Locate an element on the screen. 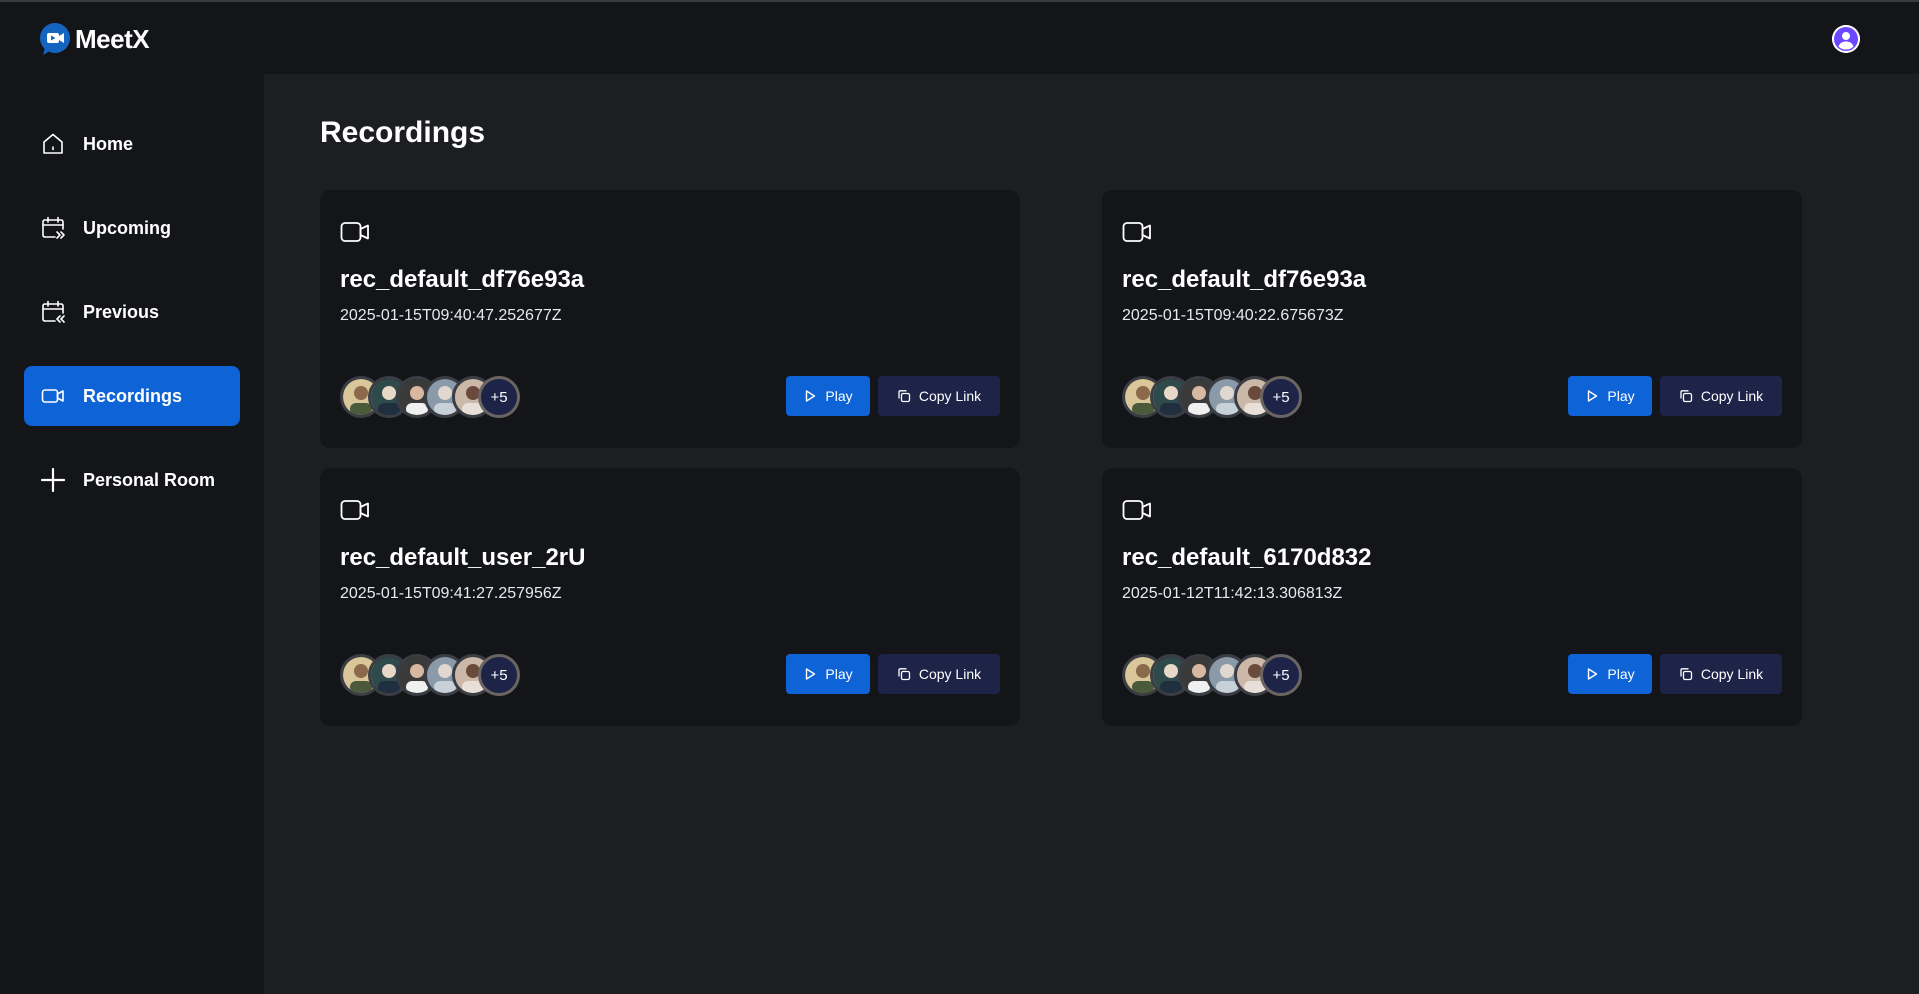  sidebar-item-label: Previous is located at coordinates (121, 311).